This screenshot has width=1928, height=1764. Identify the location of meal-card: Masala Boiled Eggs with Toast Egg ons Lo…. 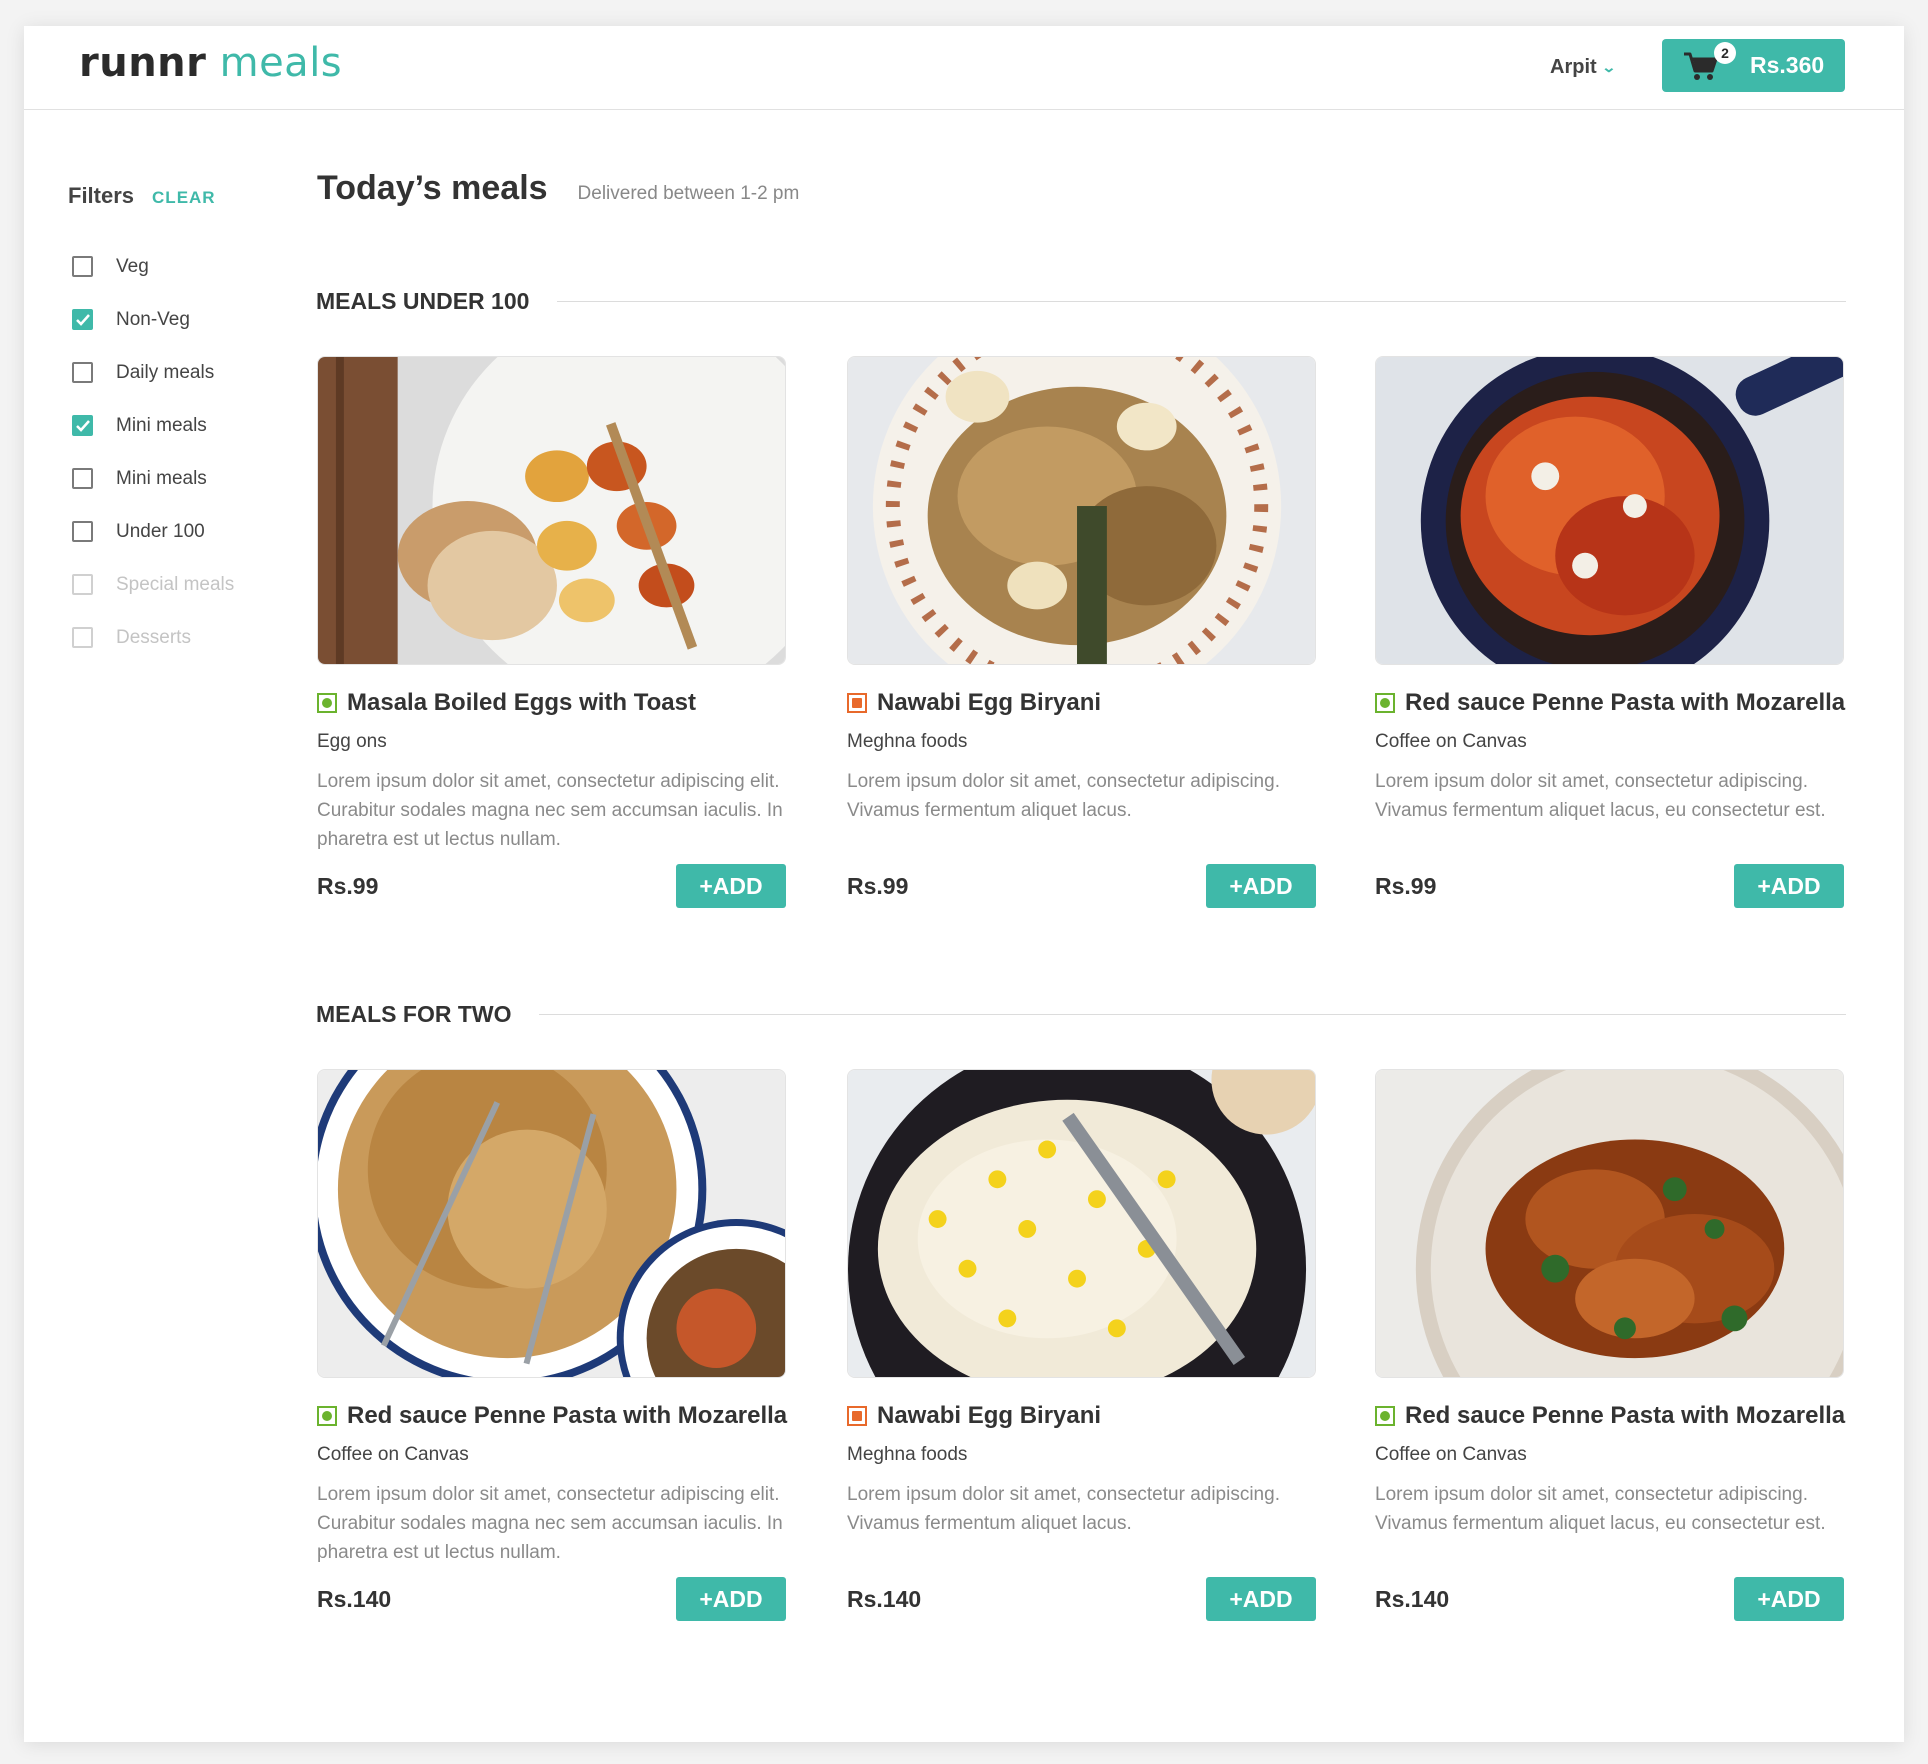
(551, 632).